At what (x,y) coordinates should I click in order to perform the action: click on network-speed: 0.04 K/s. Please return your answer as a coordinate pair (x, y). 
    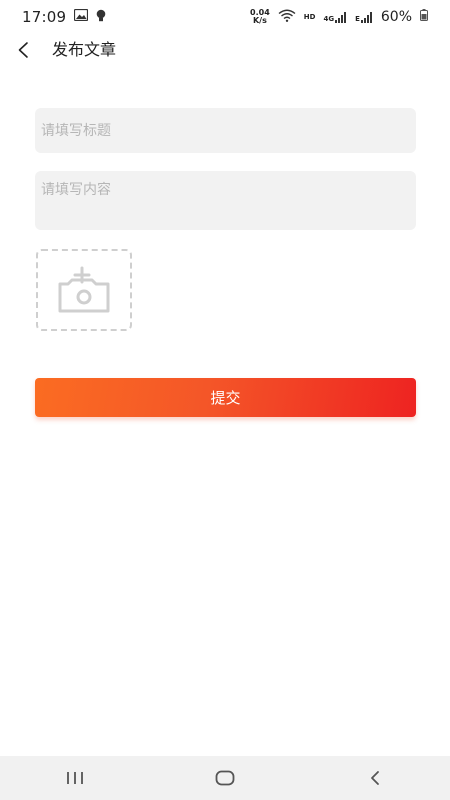
    Looking at the image, I should click on (260, 17).